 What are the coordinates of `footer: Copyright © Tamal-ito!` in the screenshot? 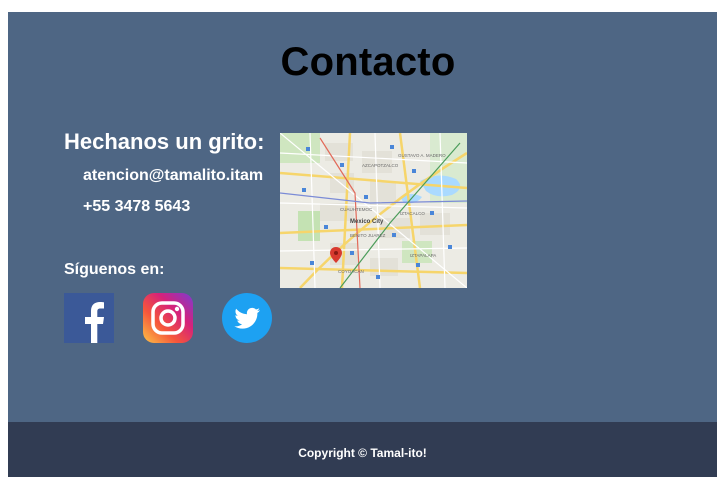 It's located at (362, 449).